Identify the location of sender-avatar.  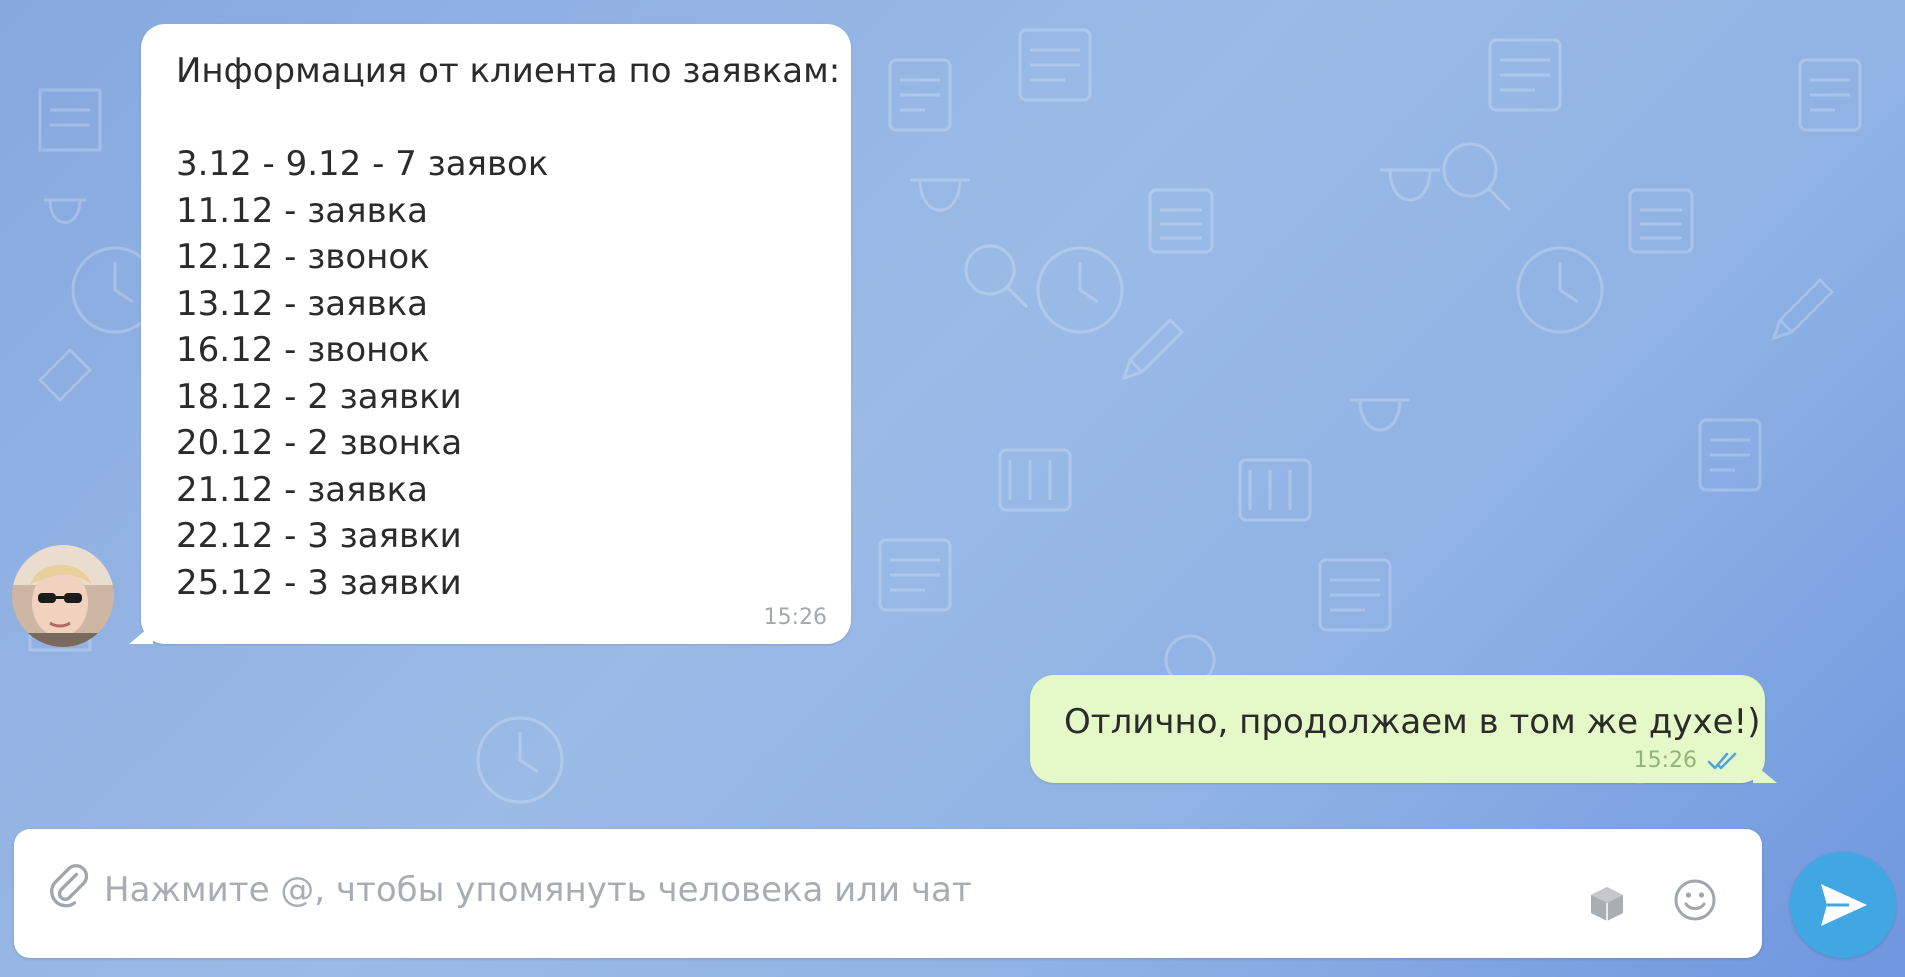
(63, 596).